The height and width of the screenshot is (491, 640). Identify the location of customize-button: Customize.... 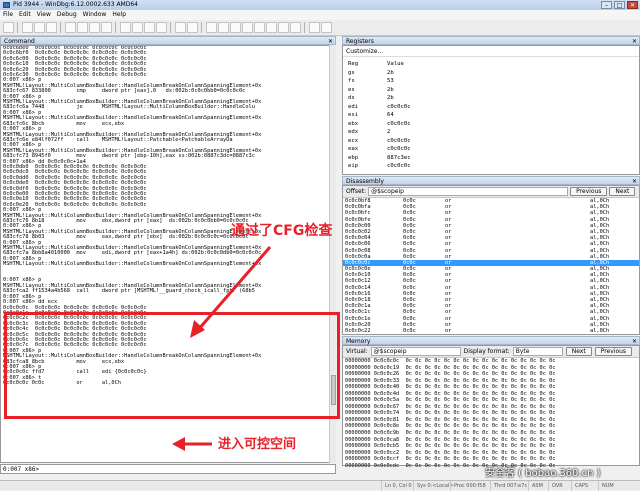
(491, 51).